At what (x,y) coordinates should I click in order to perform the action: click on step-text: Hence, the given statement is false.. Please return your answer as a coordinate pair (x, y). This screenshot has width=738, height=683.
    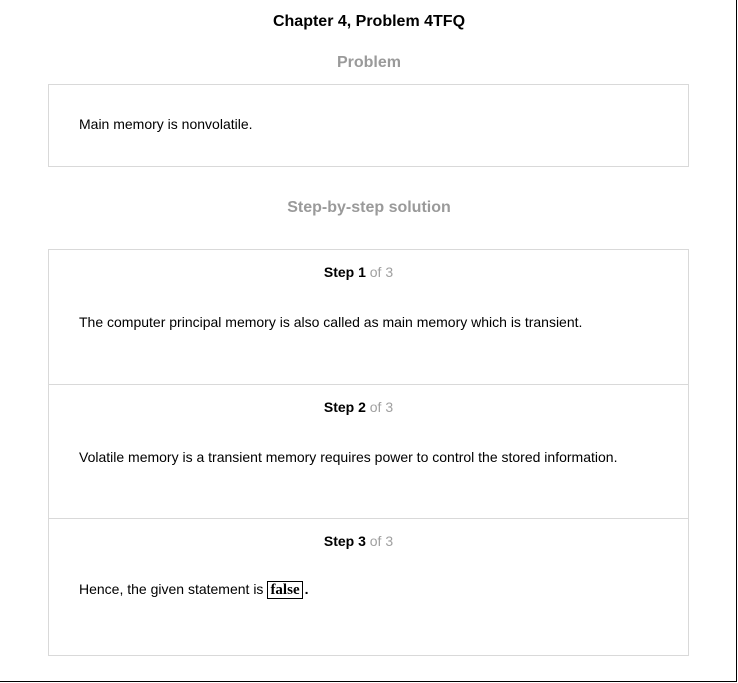
    Looking at the image, I should click on (194, 590).